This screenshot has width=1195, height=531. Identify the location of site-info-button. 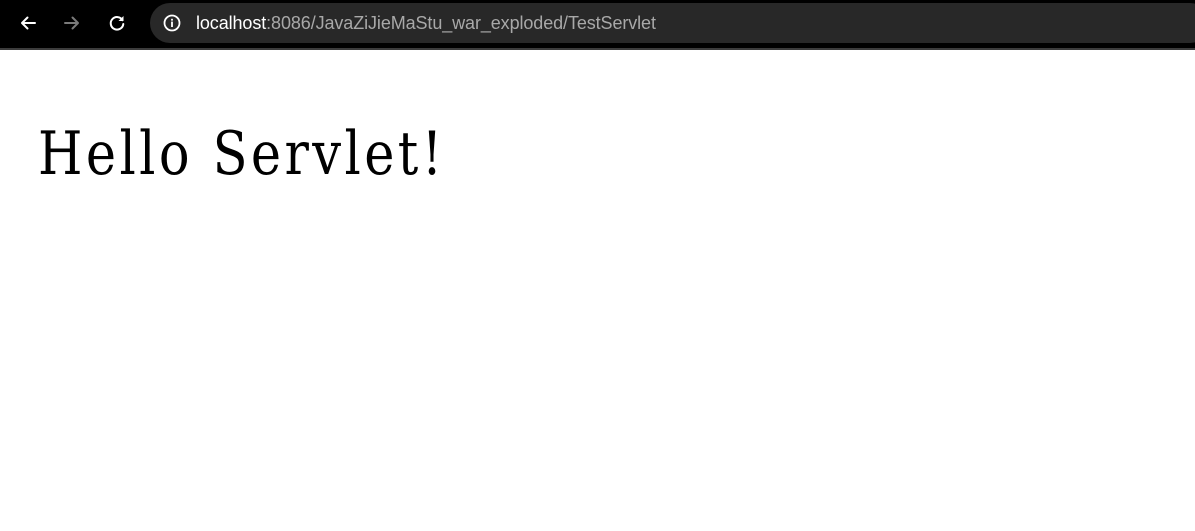
(172, 23).